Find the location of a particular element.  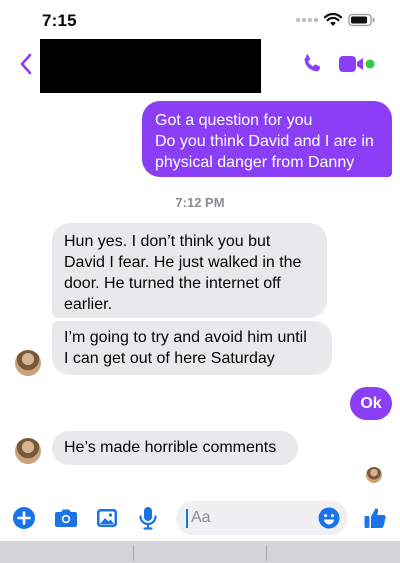

input-placeholder: Aa is located at coordinates (201, 517).